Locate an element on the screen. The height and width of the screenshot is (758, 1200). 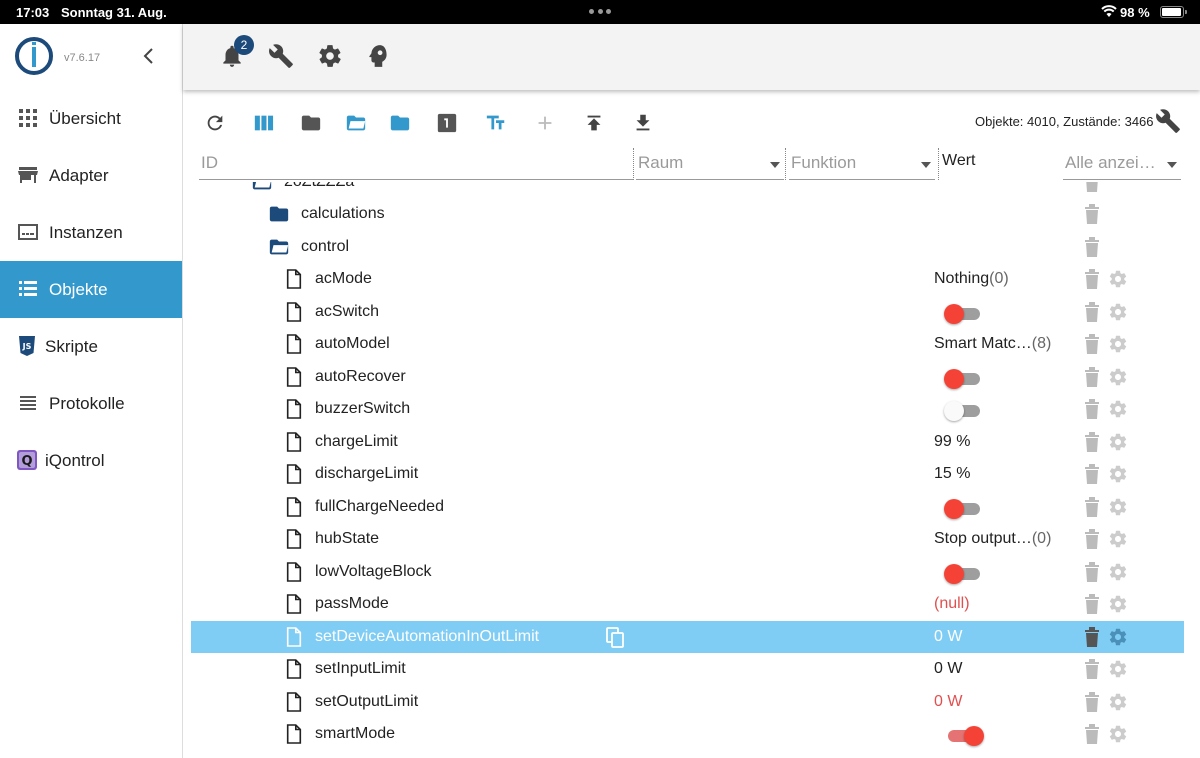
sidebar-item-objekte: Objekte is located at coordinates (91, 289).